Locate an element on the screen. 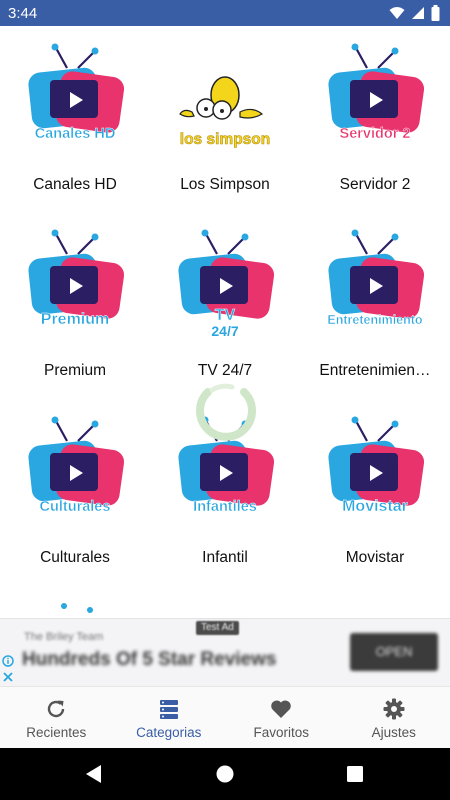  partial-tv-logo is located at coordinates (77, 608).